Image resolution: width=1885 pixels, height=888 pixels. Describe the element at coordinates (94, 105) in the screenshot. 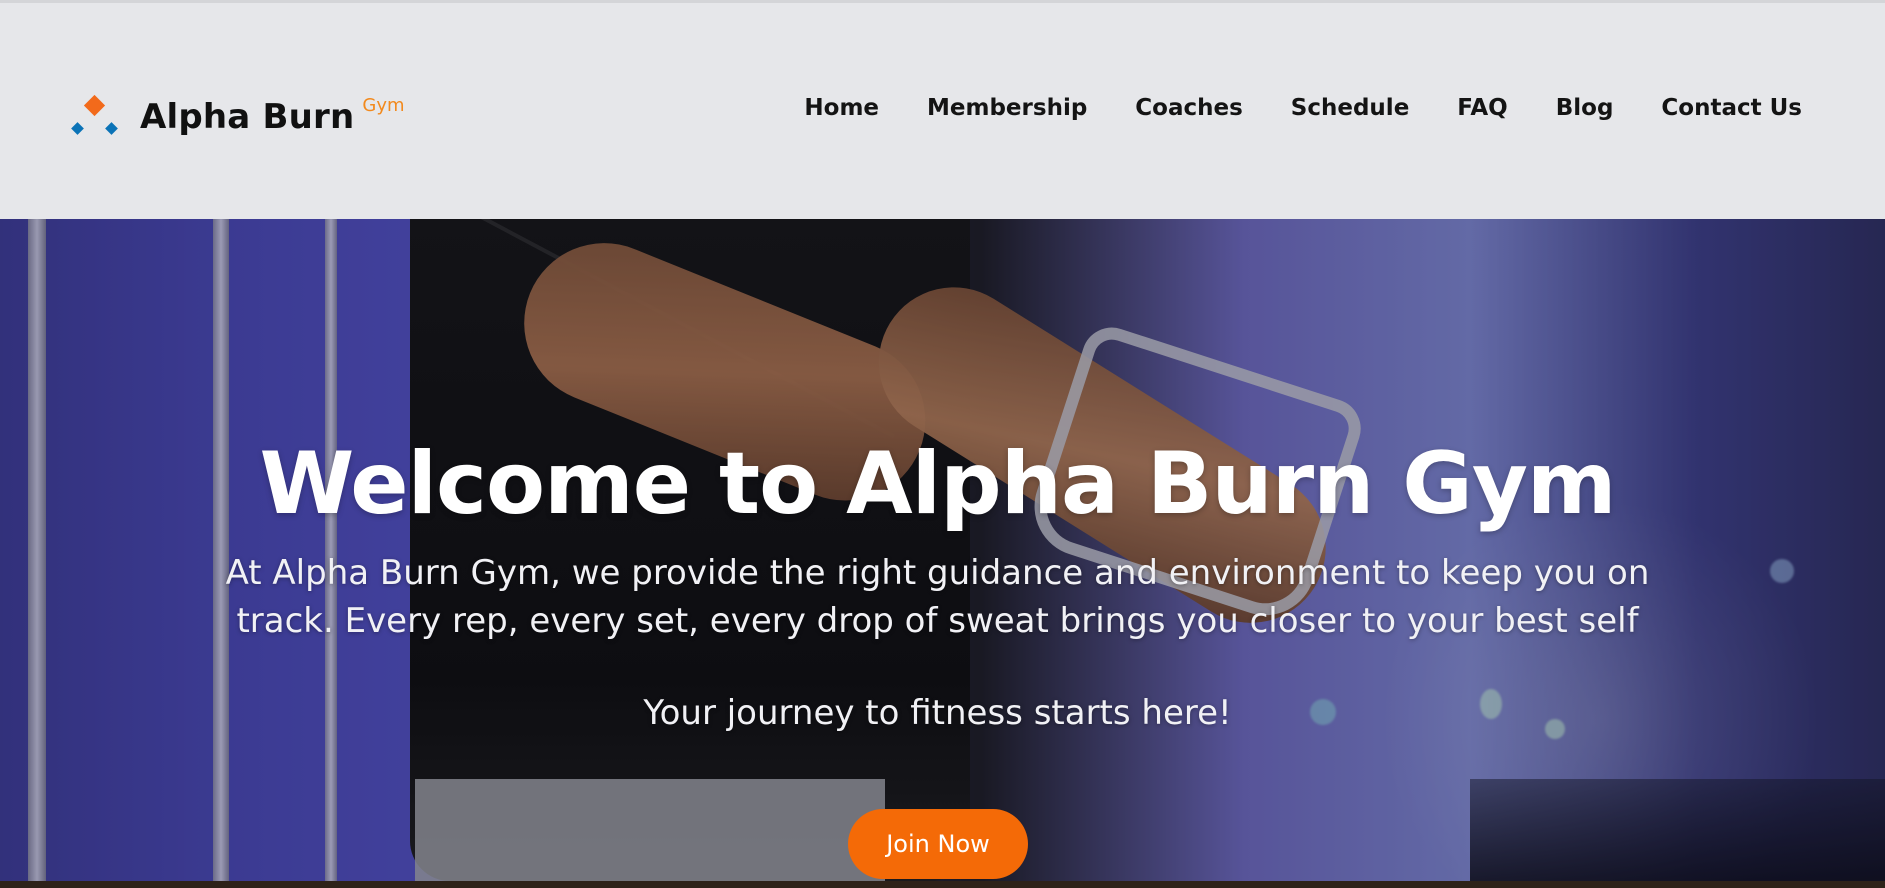

I see `logo-orange-diamond` at that location.